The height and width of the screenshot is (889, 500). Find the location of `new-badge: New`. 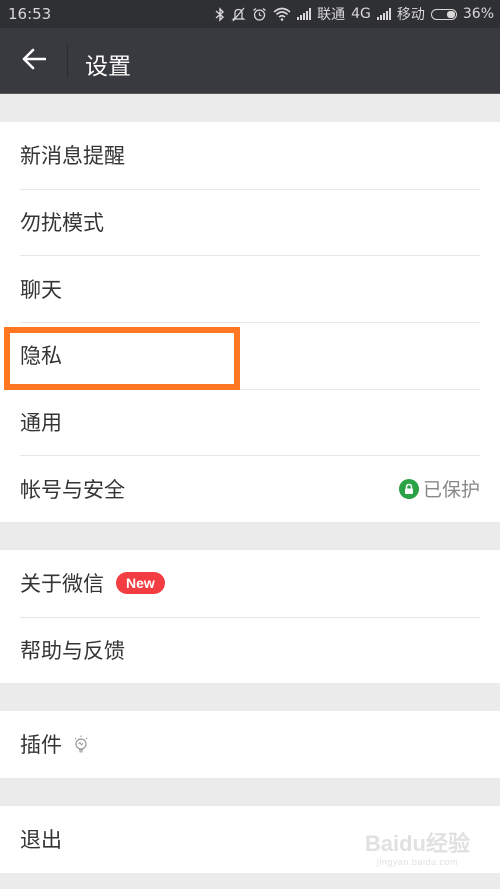

new-badge: New is located at coordinates (140, 583).